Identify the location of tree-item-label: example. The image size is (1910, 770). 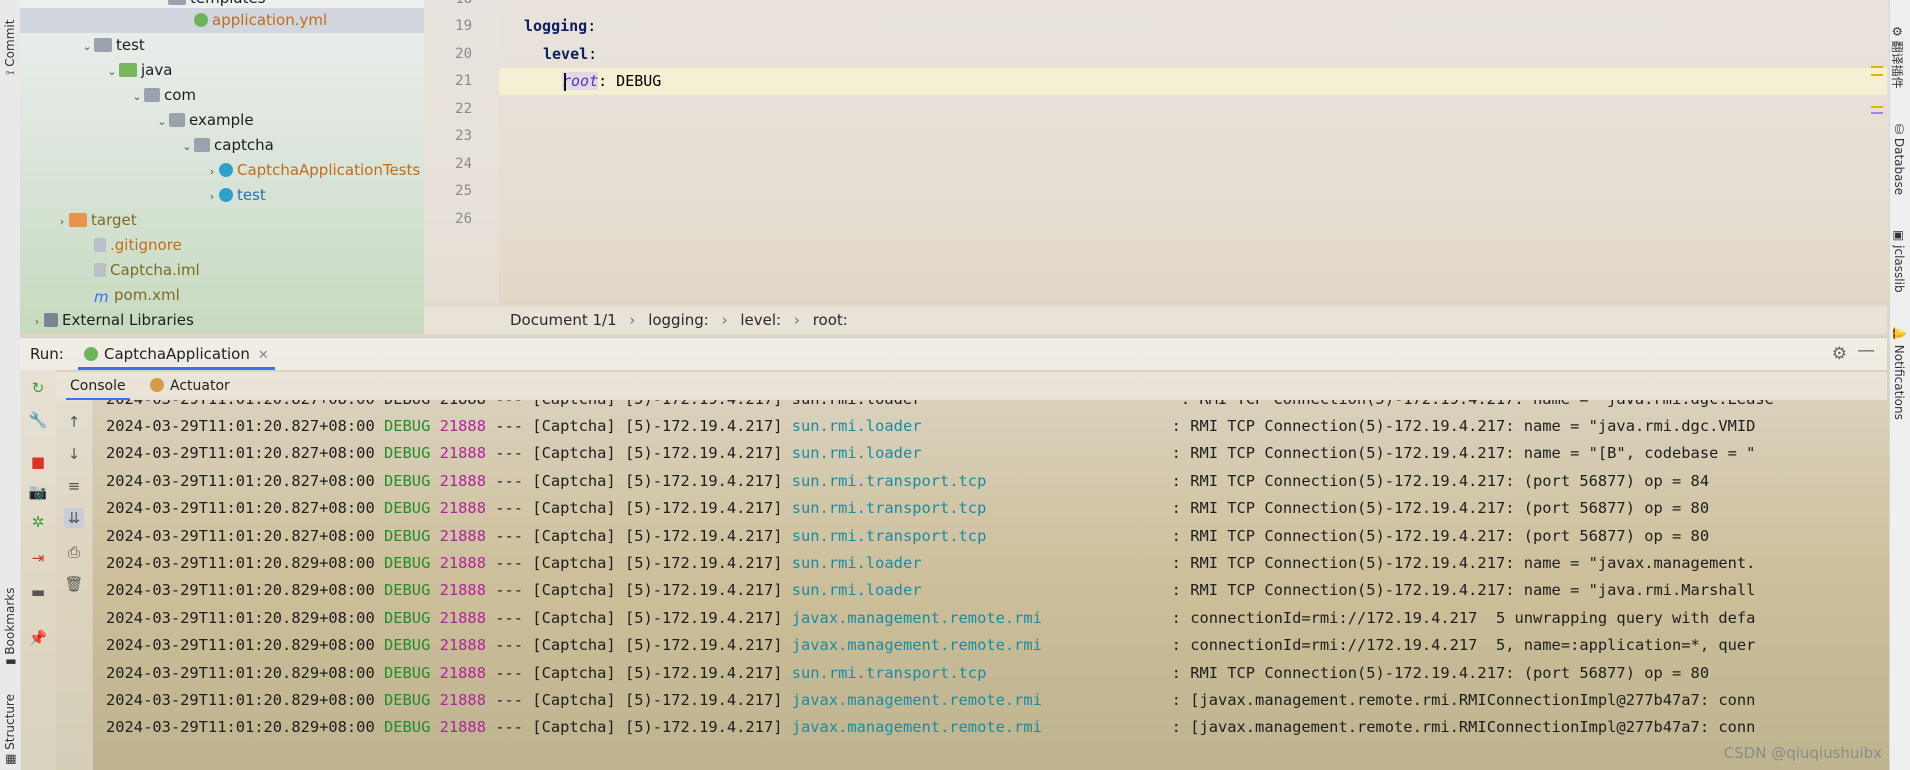
(221, 120).